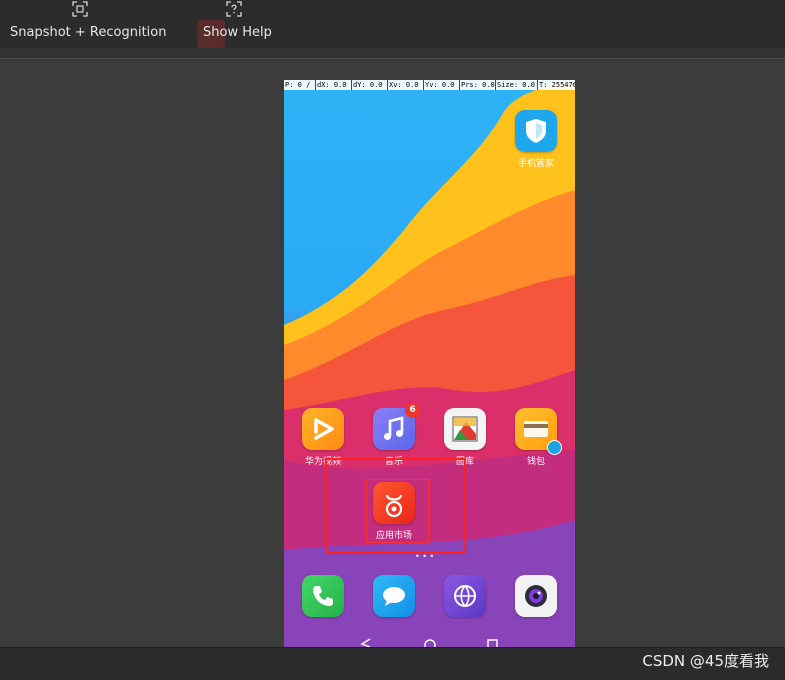  Describe the element at coordinates (323, 429) in the screenshot. I see `play-icon` at that location.